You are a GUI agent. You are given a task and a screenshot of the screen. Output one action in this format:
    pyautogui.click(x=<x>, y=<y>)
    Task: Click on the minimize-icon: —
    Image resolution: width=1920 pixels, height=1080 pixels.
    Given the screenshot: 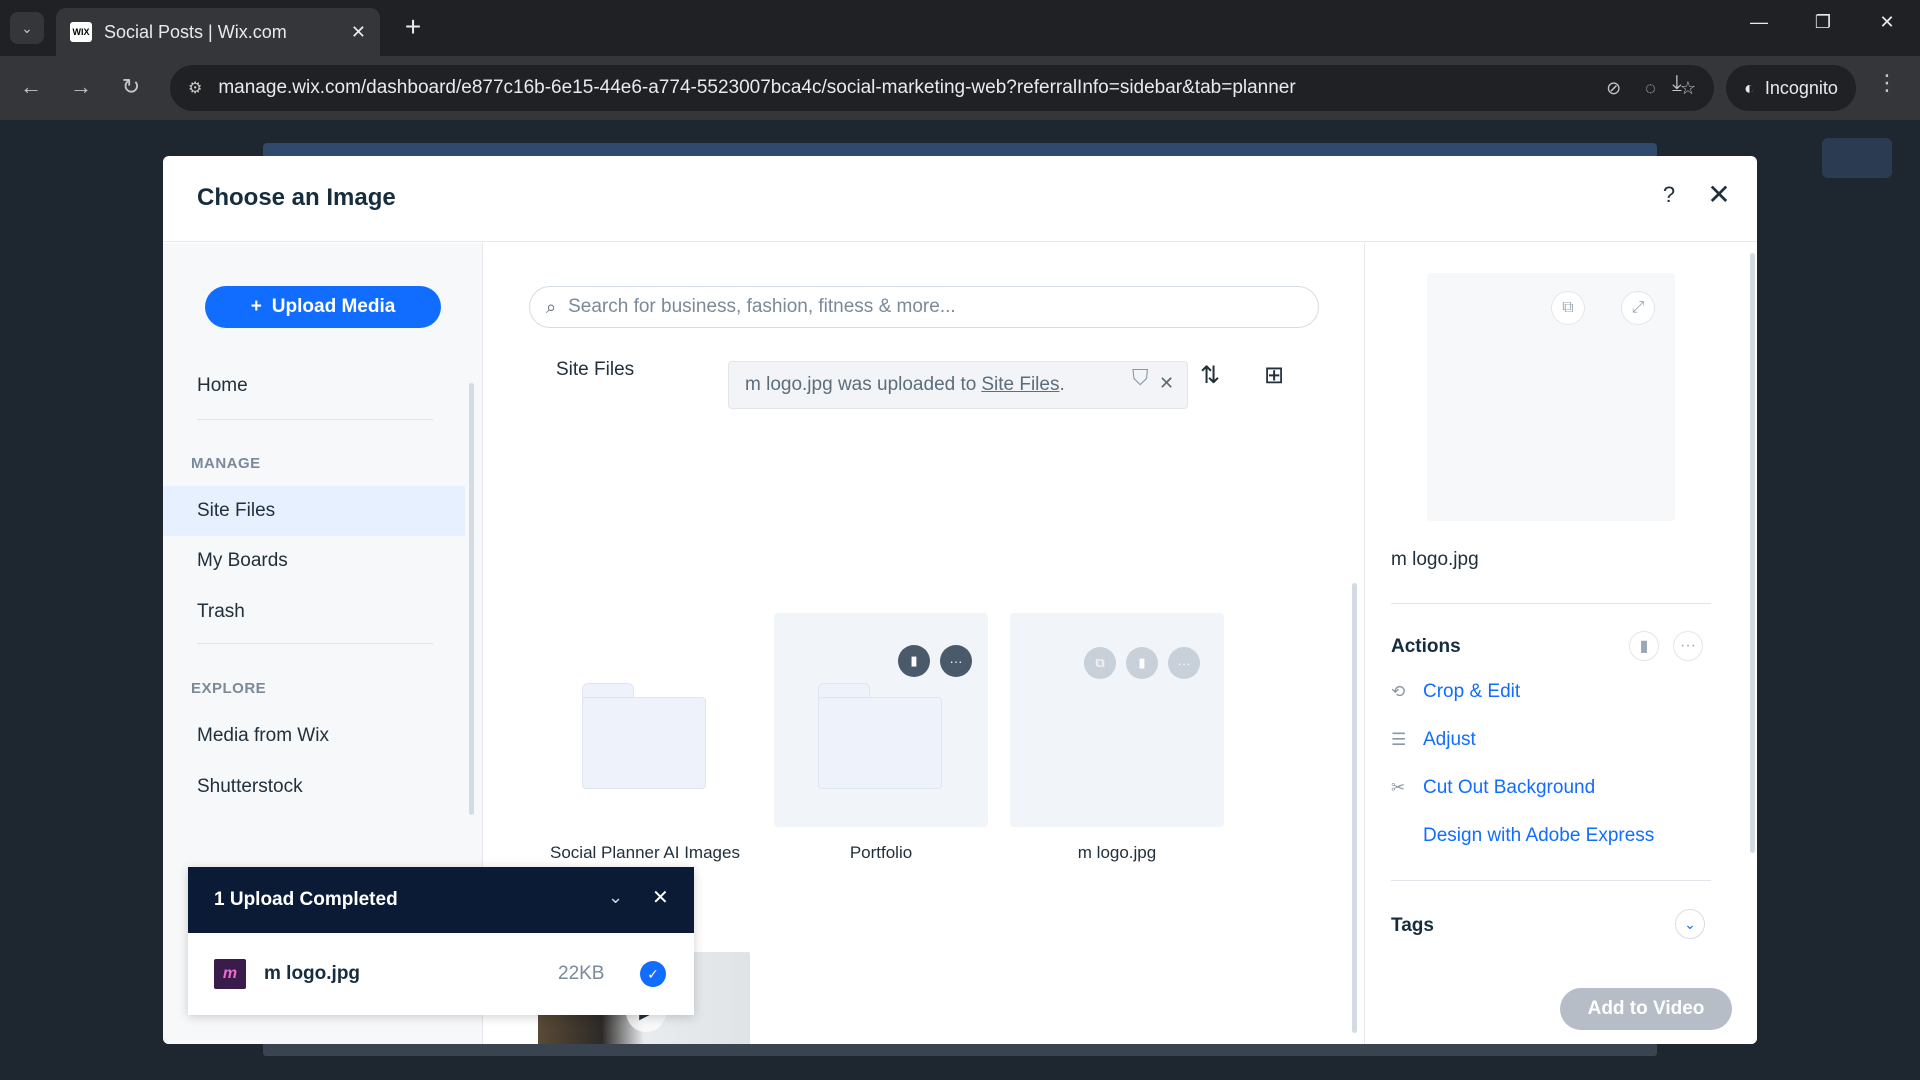 What is the action you would take?
    pyautogui.click(x=1759, y=22)
    